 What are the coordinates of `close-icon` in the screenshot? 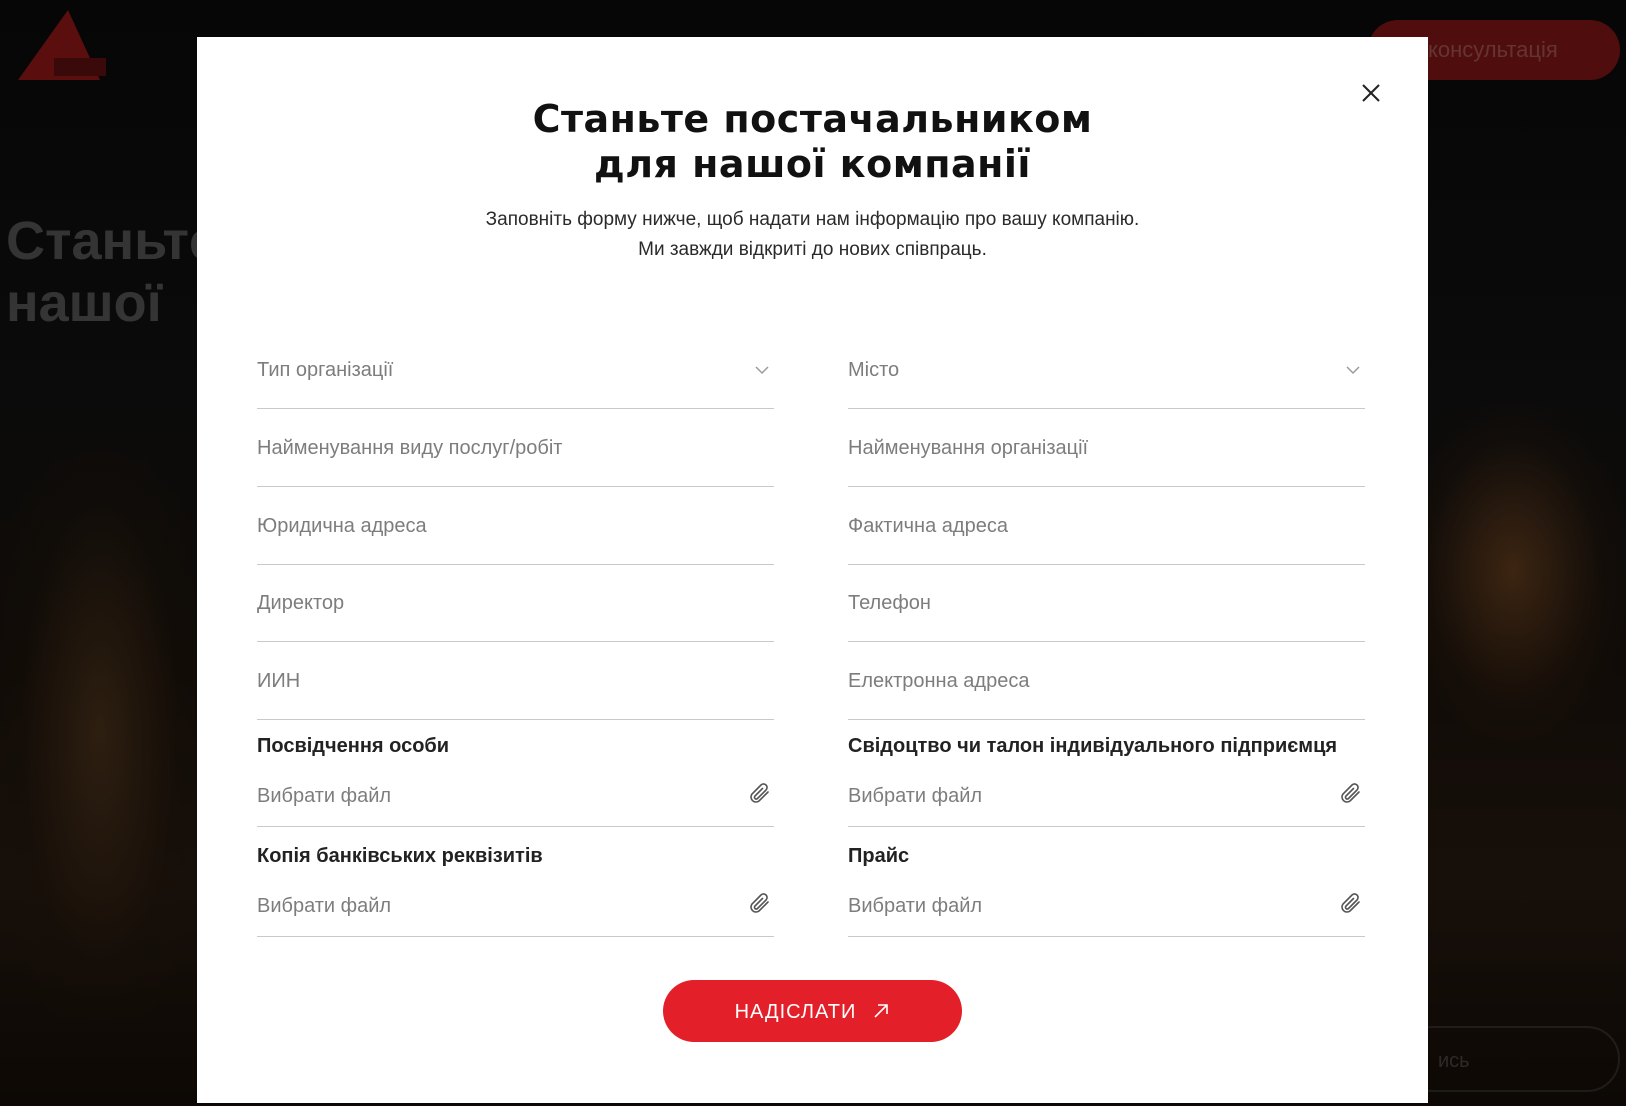 It's located at (1371, 93).